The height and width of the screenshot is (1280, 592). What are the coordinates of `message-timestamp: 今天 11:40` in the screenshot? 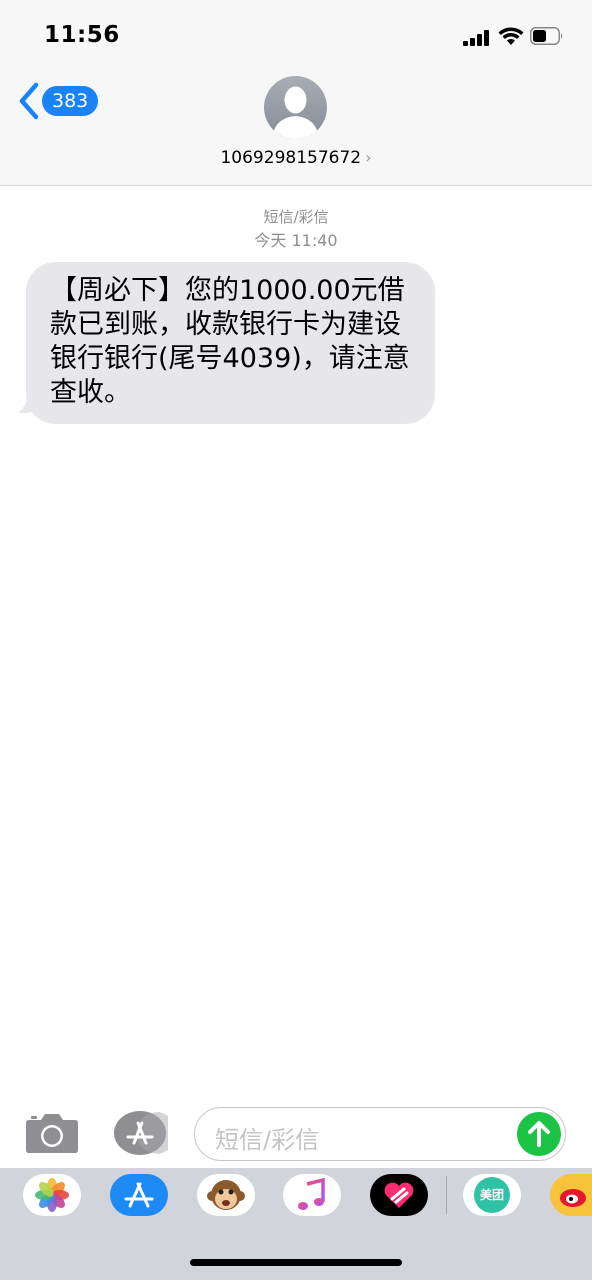 It's located at (296, 240).